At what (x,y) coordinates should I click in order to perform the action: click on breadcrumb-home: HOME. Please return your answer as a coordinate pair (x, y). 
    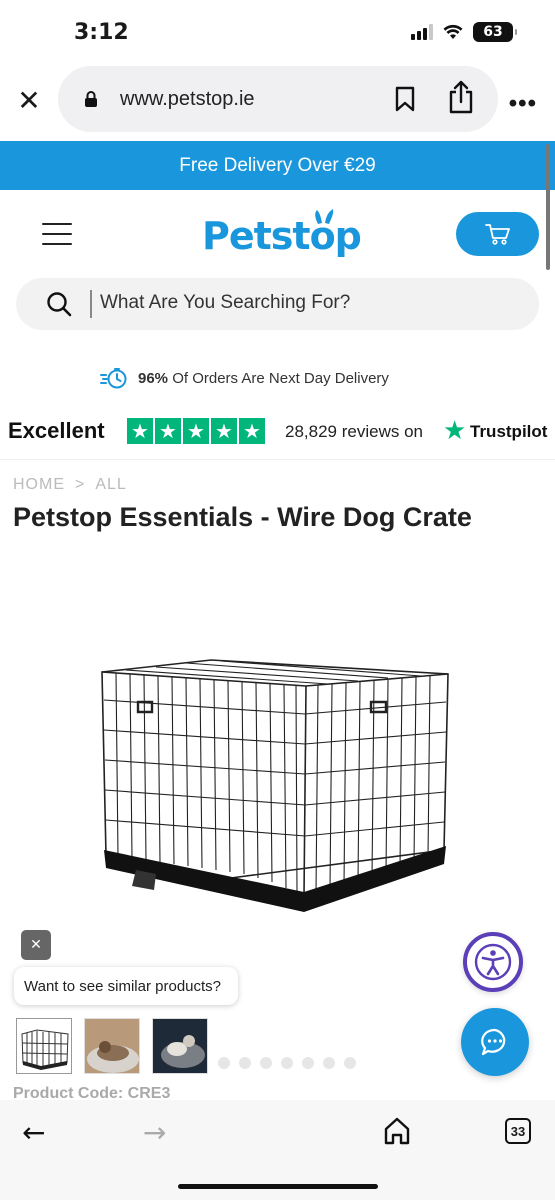
    Looking at the image, I should click on (39, 485).